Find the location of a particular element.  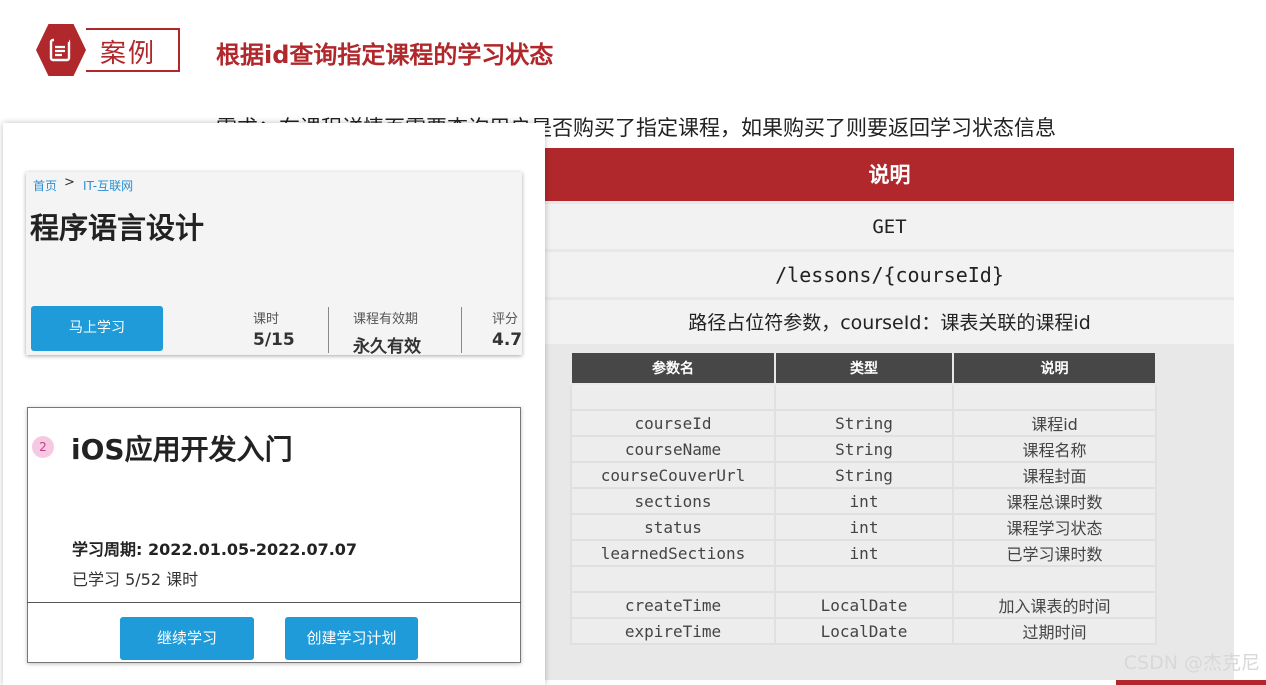

param-name: courseId is located at coordinates (673, 423).